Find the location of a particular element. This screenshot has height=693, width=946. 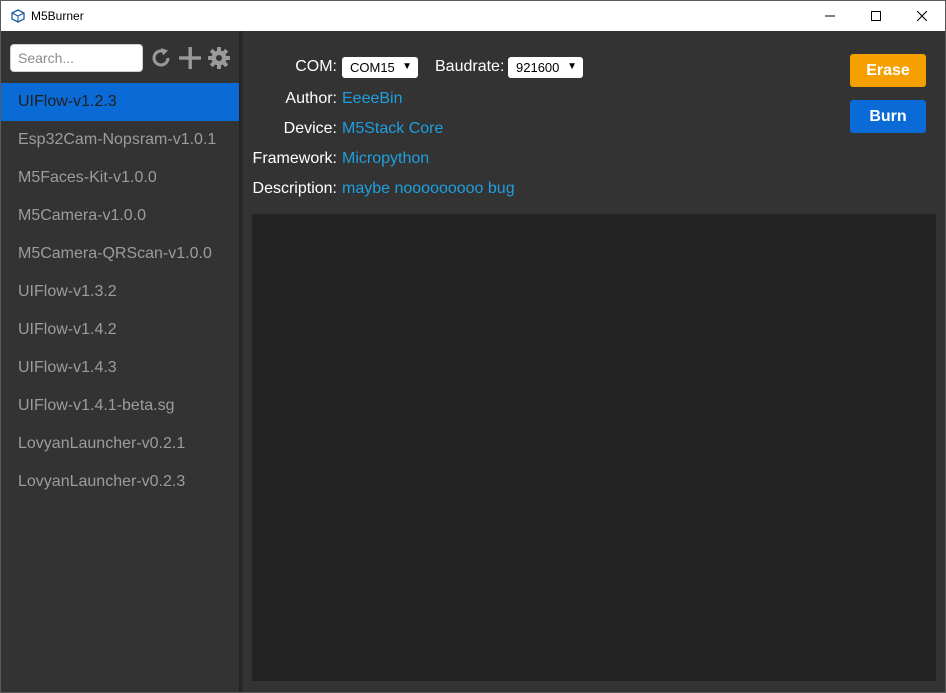

burn-button: Burn is located at coordinates (888, 116).